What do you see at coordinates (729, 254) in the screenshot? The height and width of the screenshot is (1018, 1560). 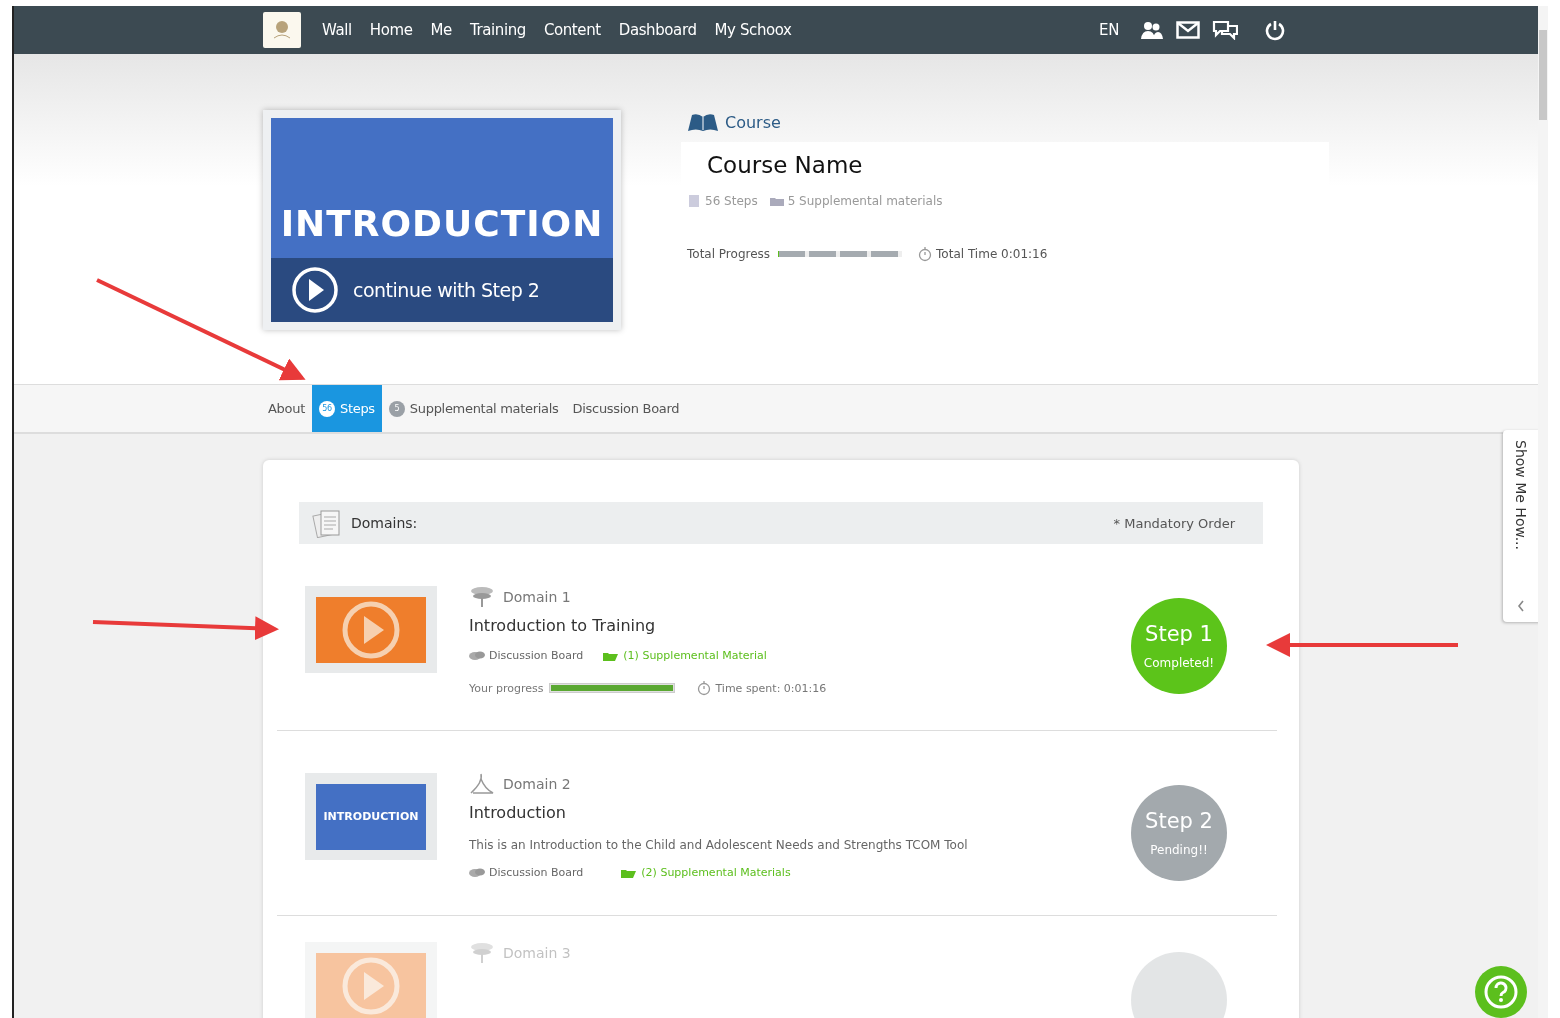 I see `progress-label: Total Progress` at bounding box center [729, 254].